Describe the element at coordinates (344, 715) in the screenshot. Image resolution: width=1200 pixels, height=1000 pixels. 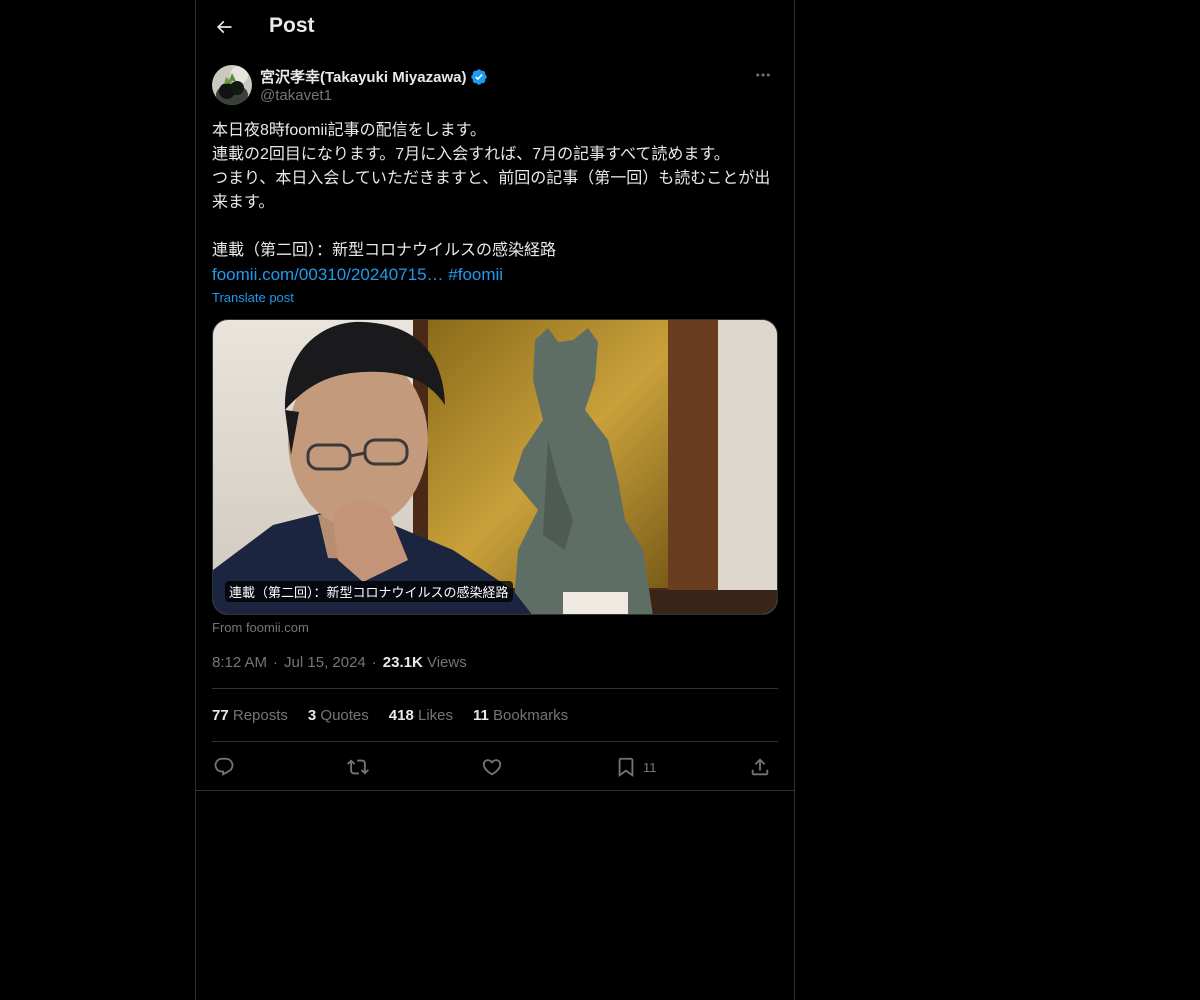
I see `quotes-label: Quotes` at that location.